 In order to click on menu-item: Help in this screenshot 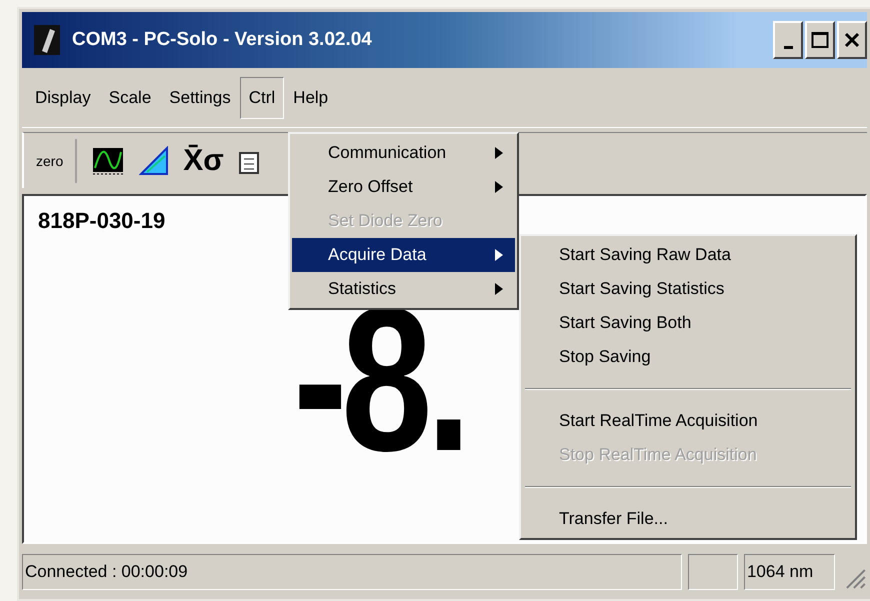, I will do `click(311, 97)`.